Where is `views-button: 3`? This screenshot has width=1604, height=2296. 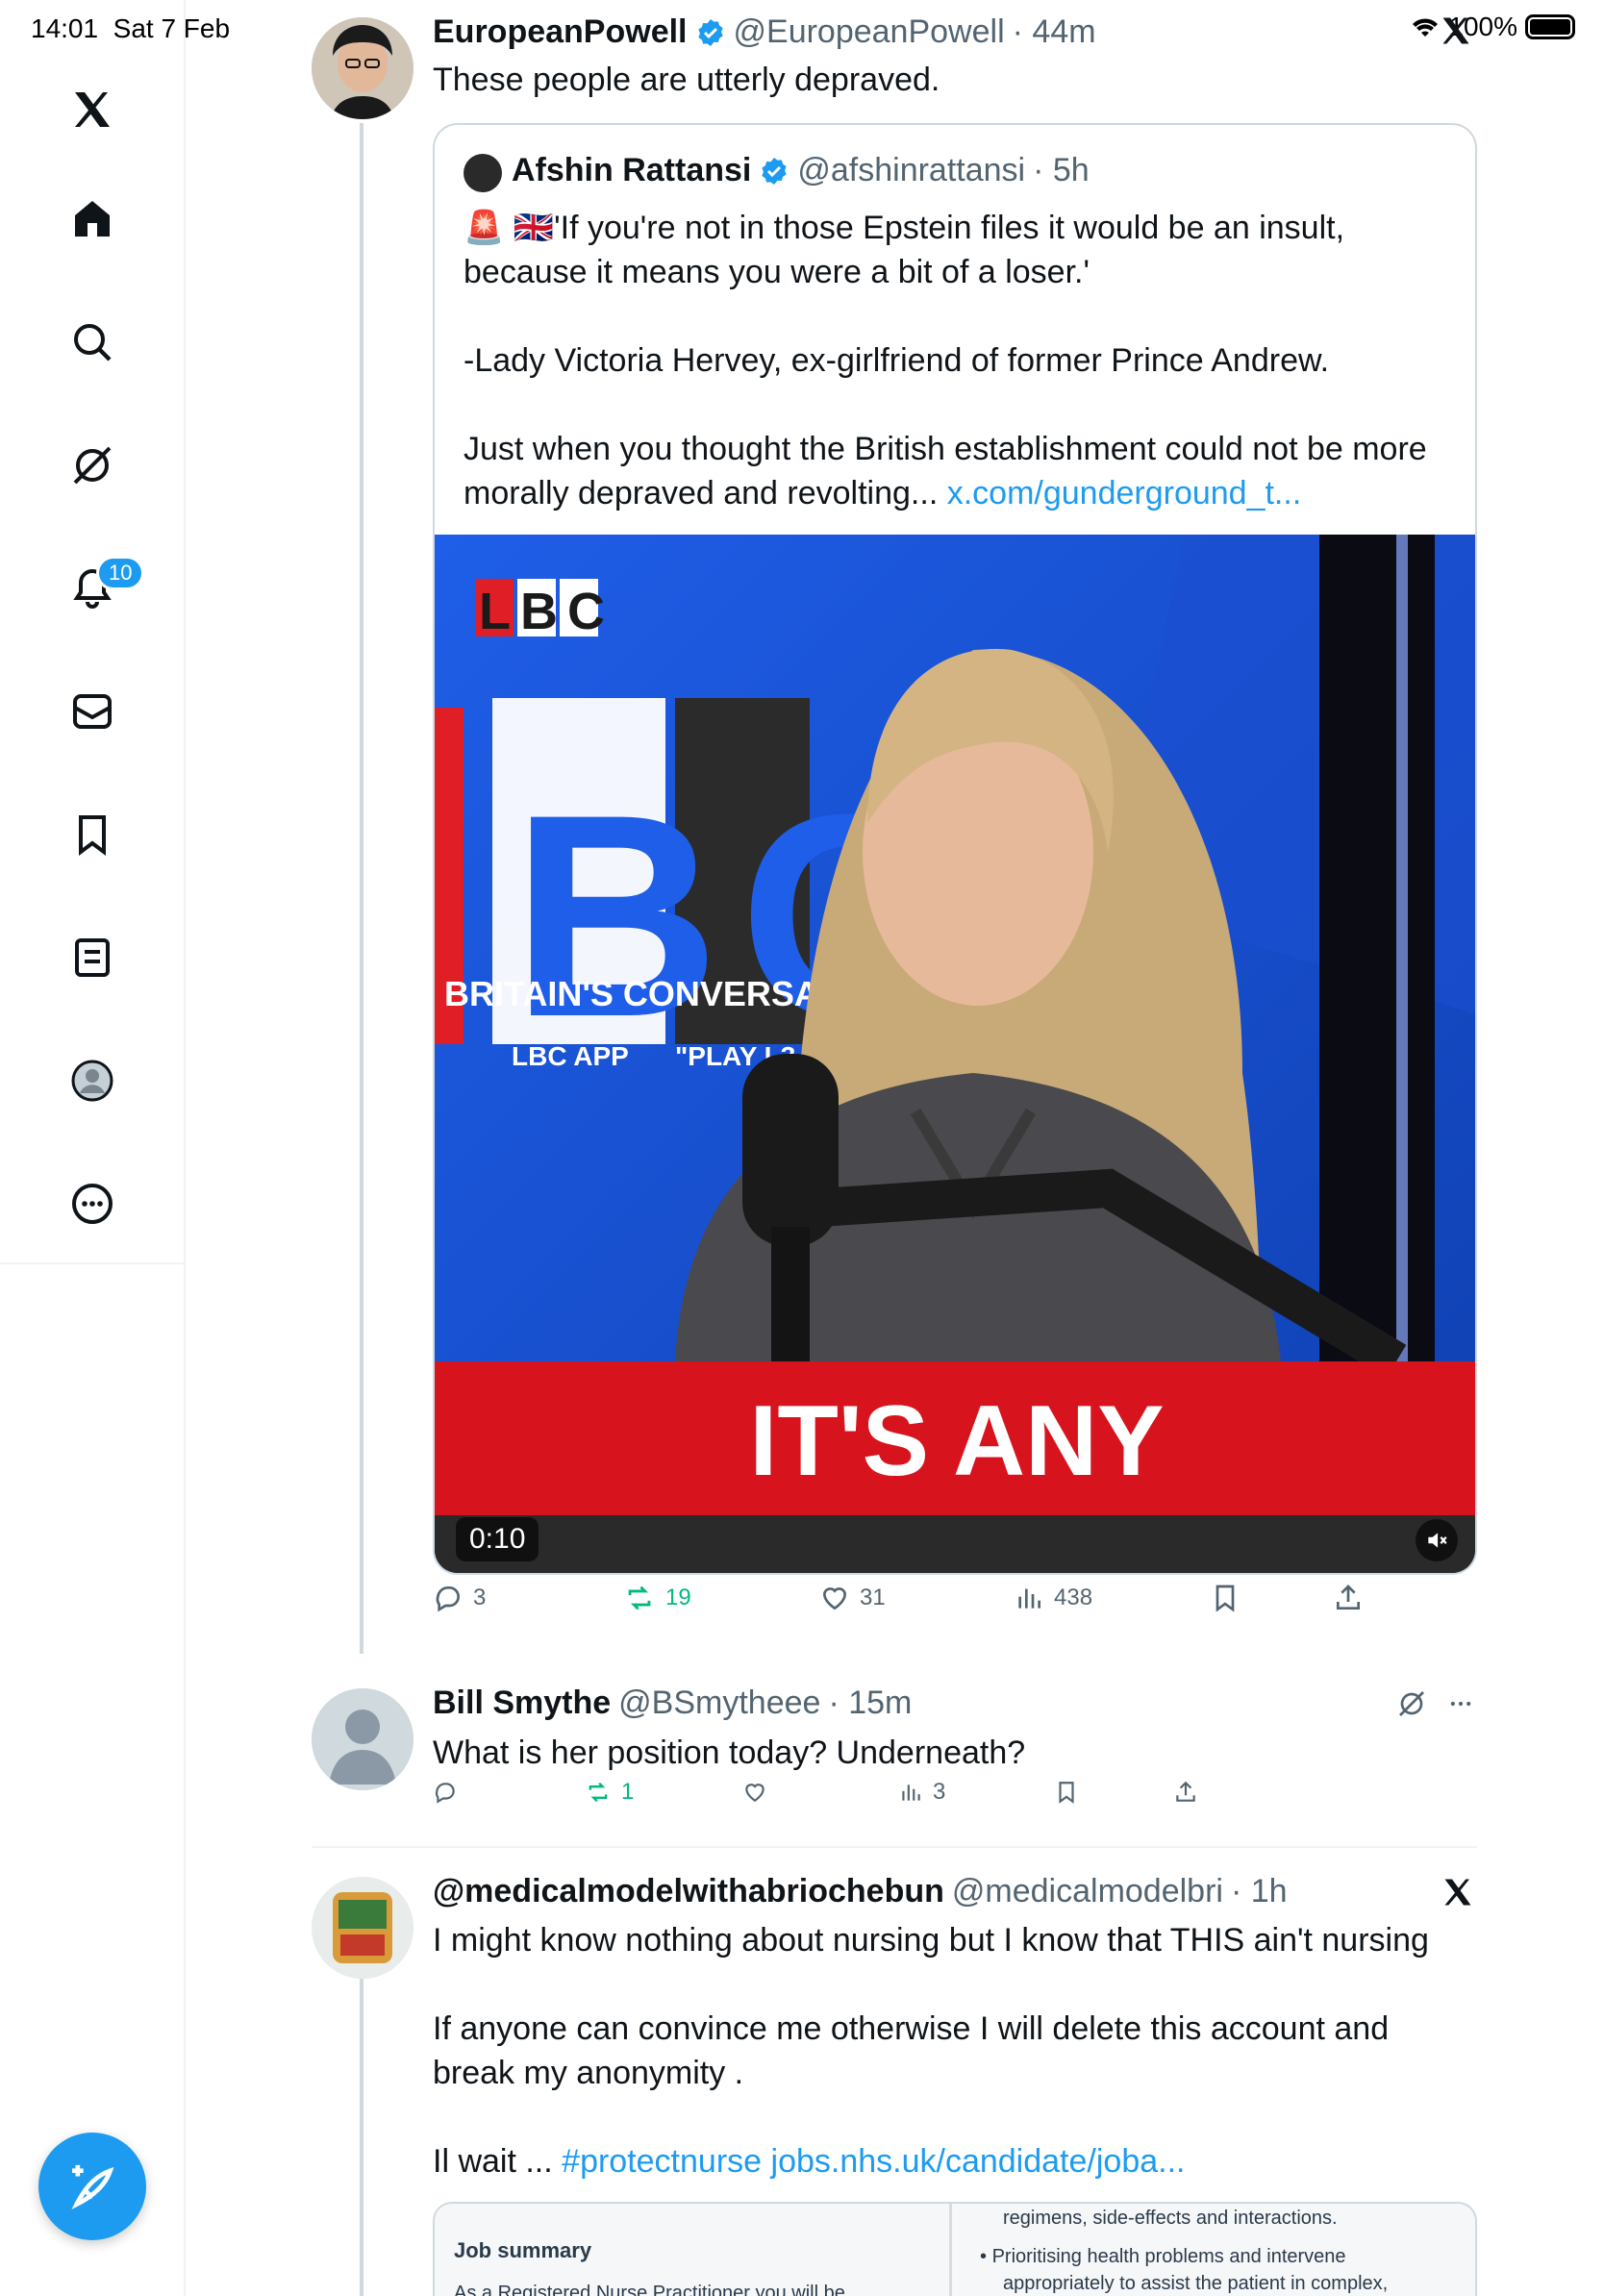 views-button: 3 is located at coordinates (921, 1792).